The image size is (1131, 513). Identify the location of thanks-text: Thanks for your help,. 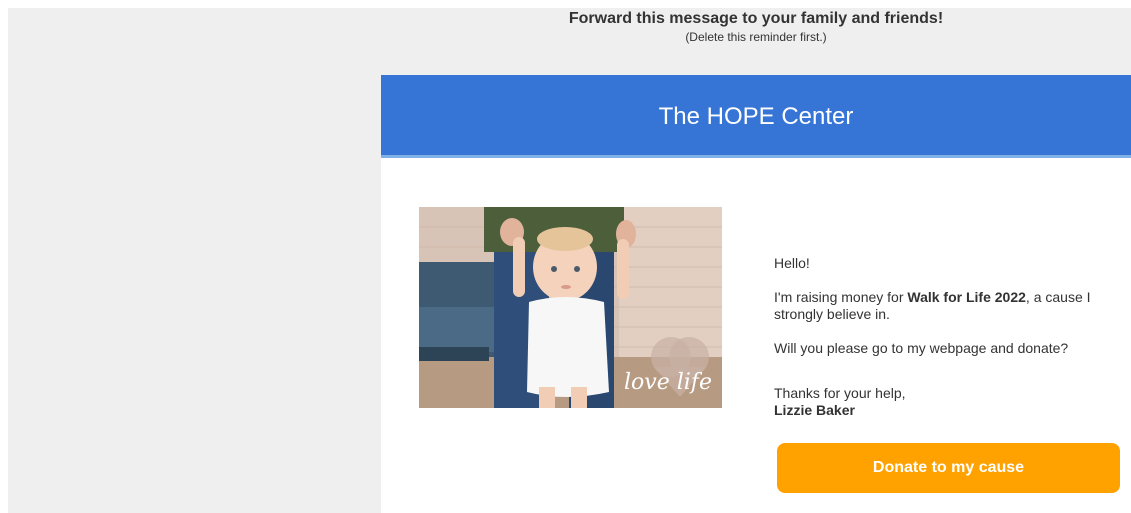
(840, 393).